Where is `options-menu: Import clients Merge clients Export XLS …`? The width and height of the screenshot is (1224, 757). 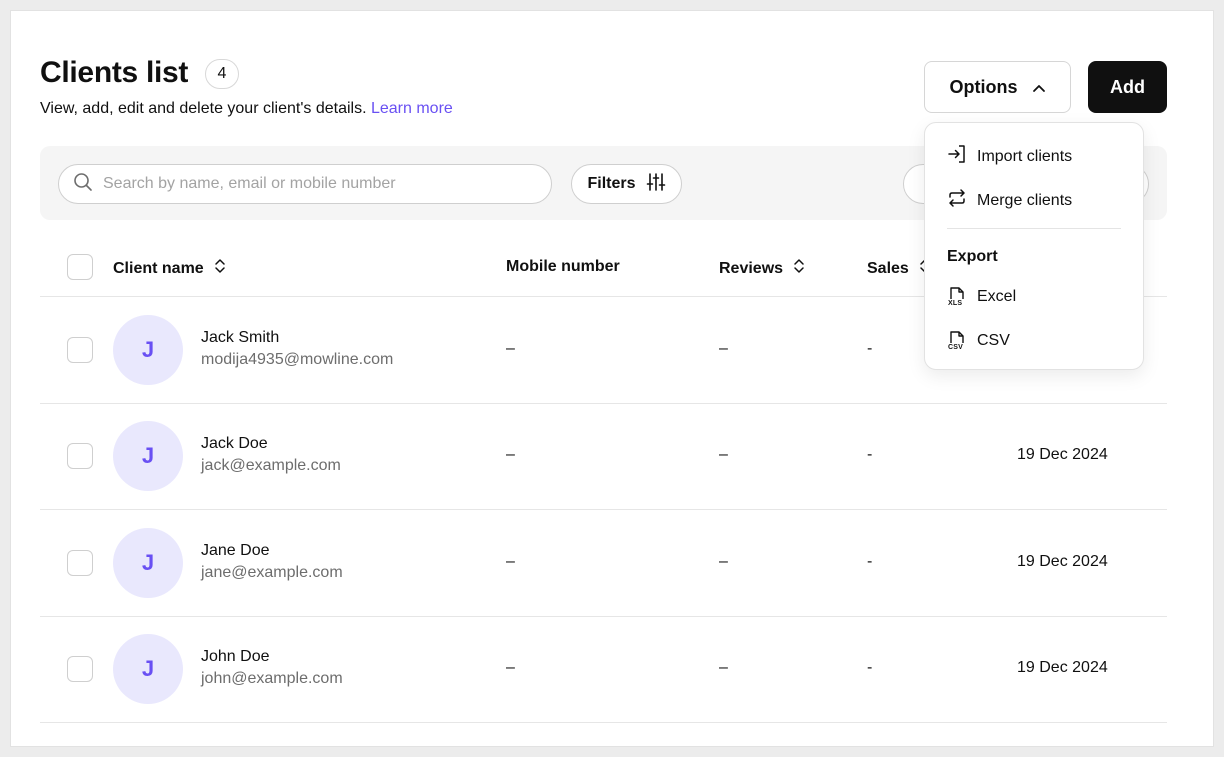 options-menu: Import clients Merge clients Export XLS … is located at coordinates (1034, 246).